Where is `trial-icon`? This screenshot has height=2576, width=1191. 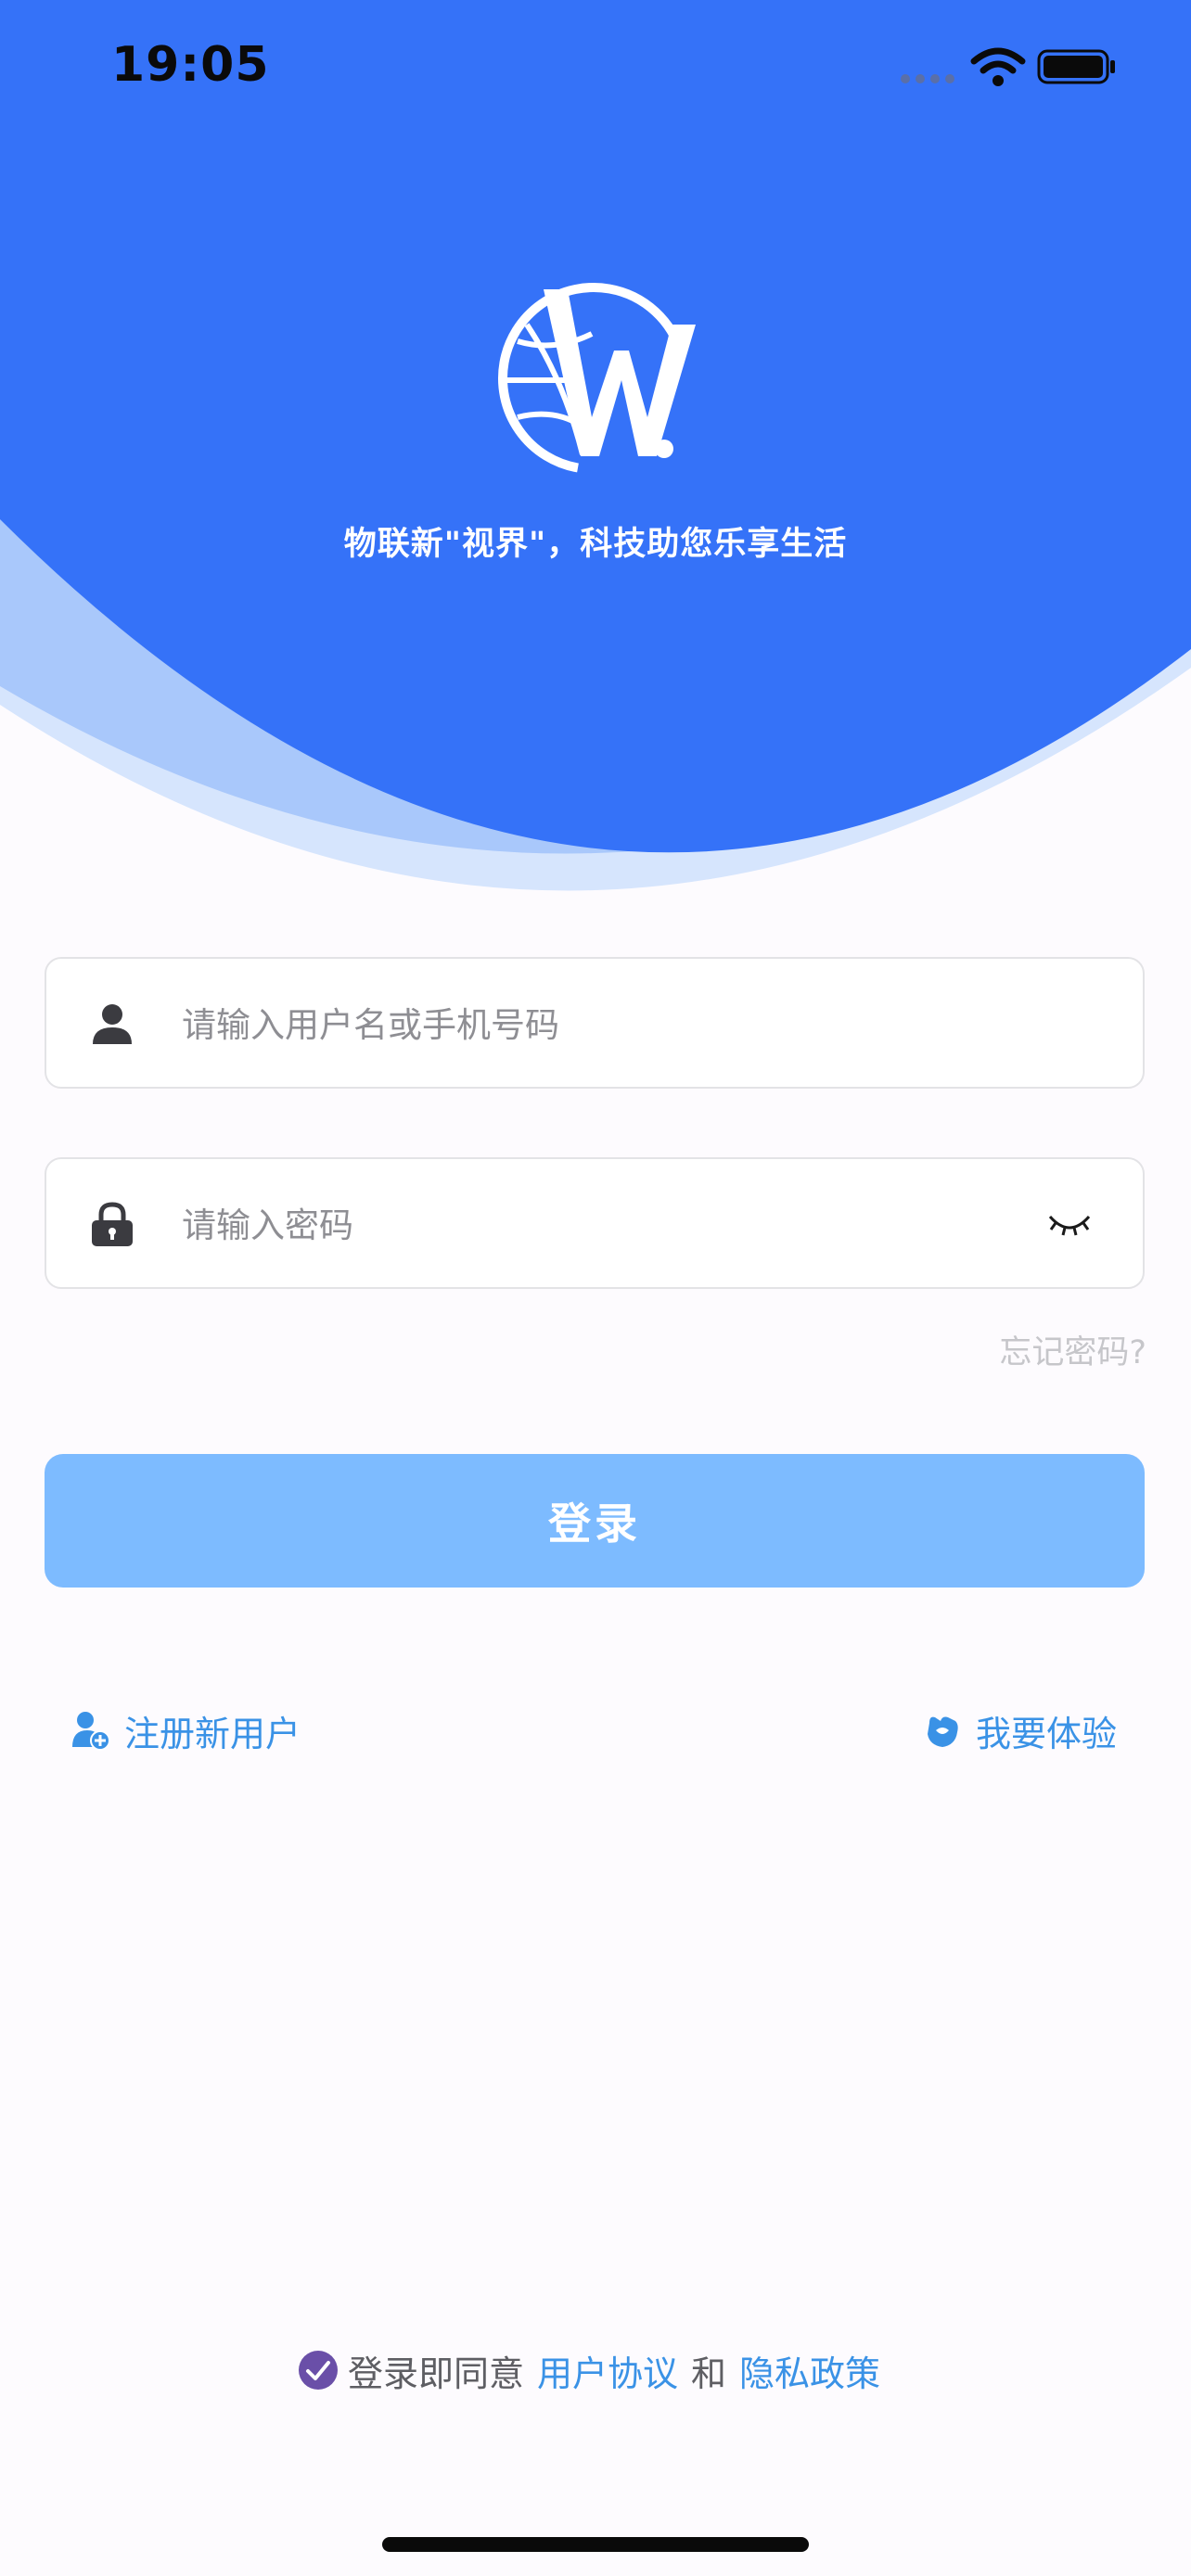 trial-icon is located at coordinates (942, 1732).